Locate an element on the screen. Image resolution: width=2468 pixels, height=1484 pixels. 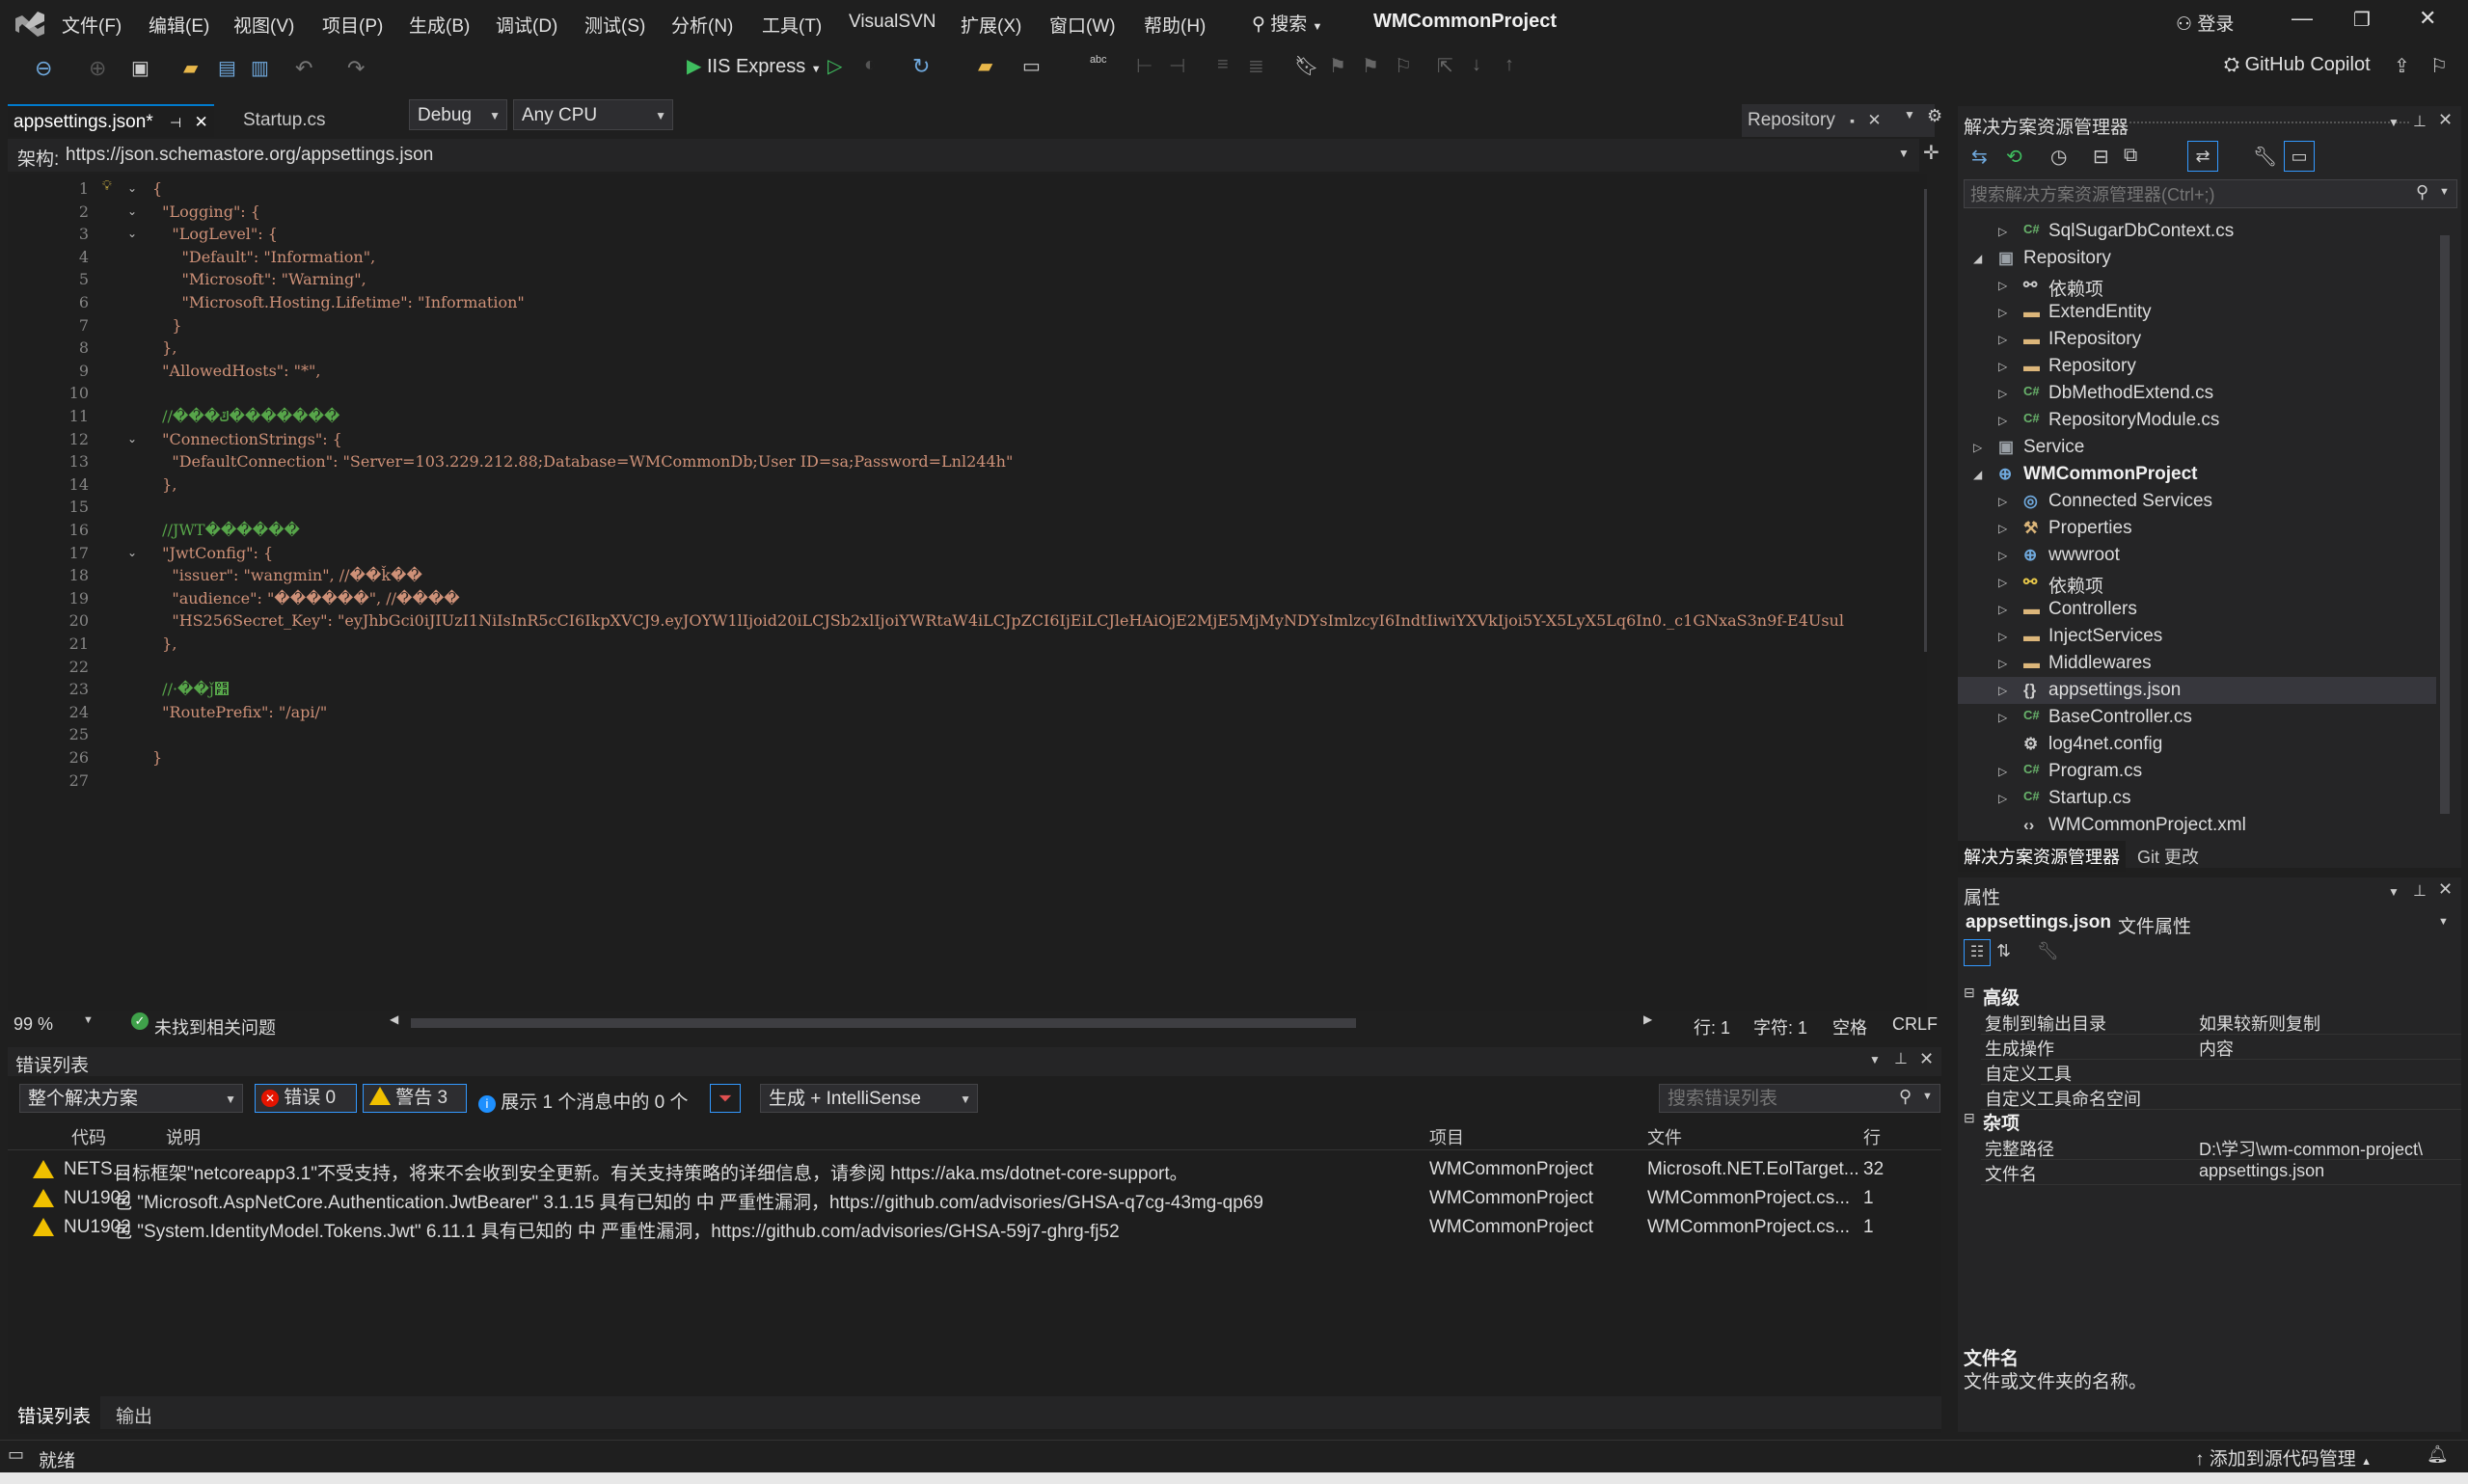
notifications-bell-icon: 🔔︎ is located at coordinates (2438, 1454).